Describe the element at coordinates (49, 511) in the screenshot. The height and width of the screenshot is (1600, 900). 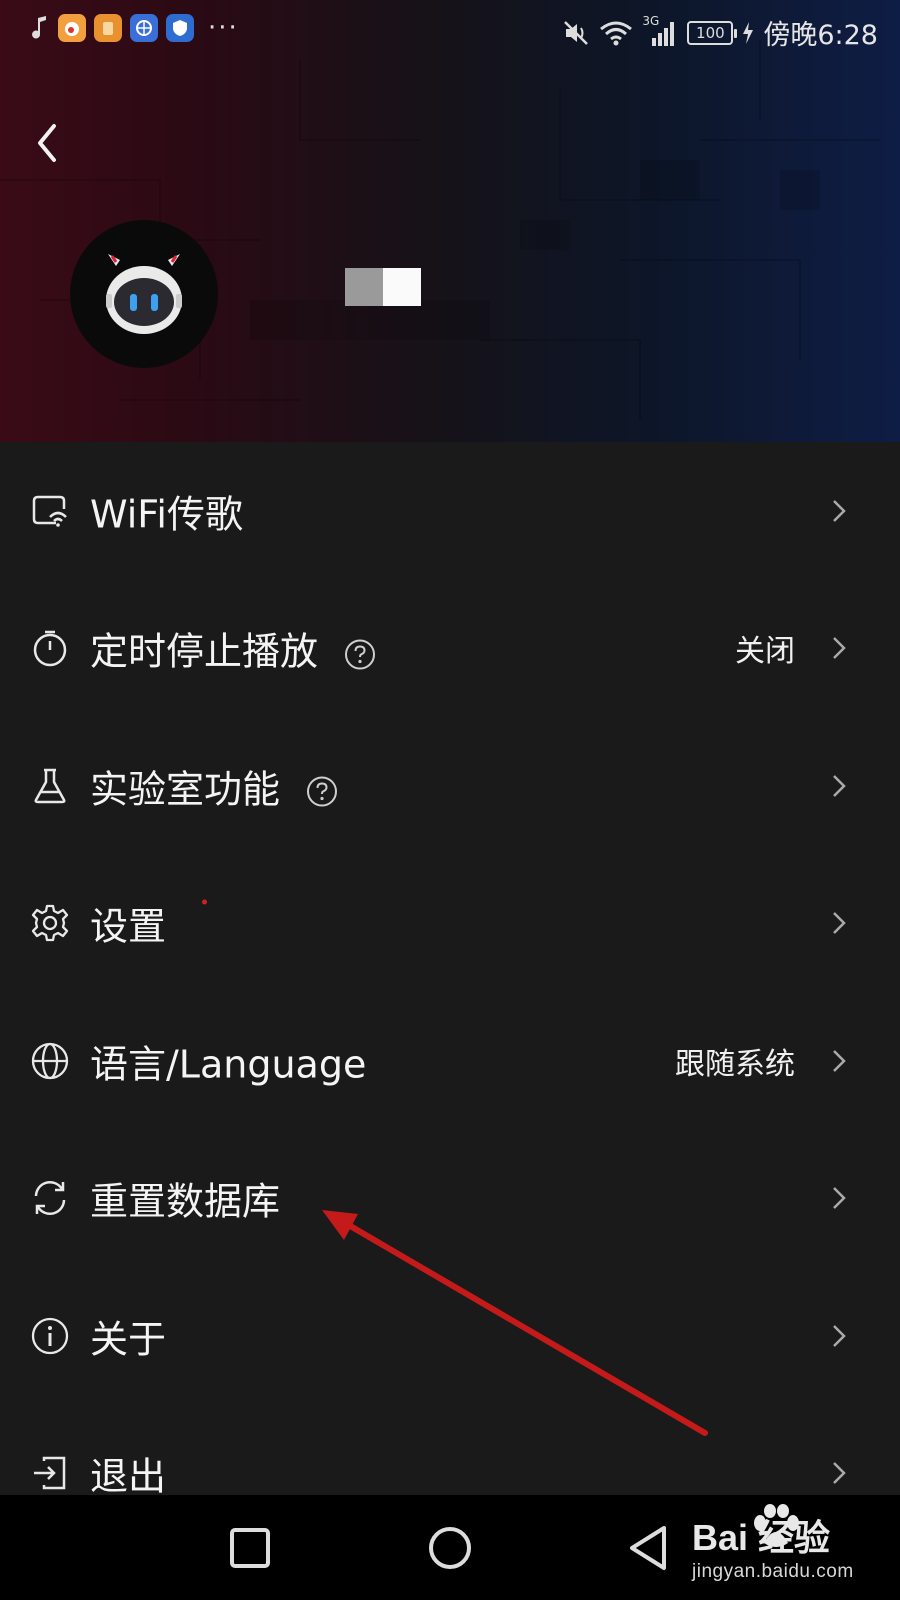
I see `wifi-transfer-icon` at that location.